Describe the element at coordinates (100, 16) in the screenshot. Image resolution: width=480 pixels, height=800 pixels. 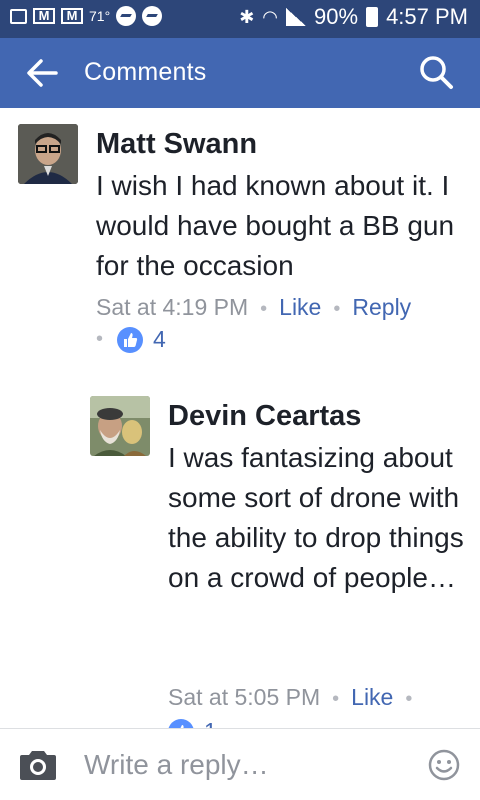
I see `temperature: 71°` at that location.